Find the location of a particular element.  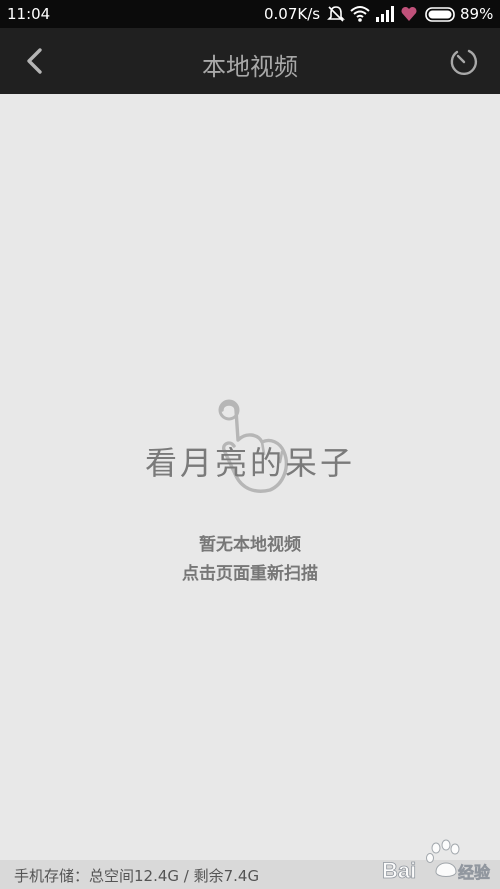

baidu-jingyan-logo: Bai 经验 is located at coordinates (436, 861).